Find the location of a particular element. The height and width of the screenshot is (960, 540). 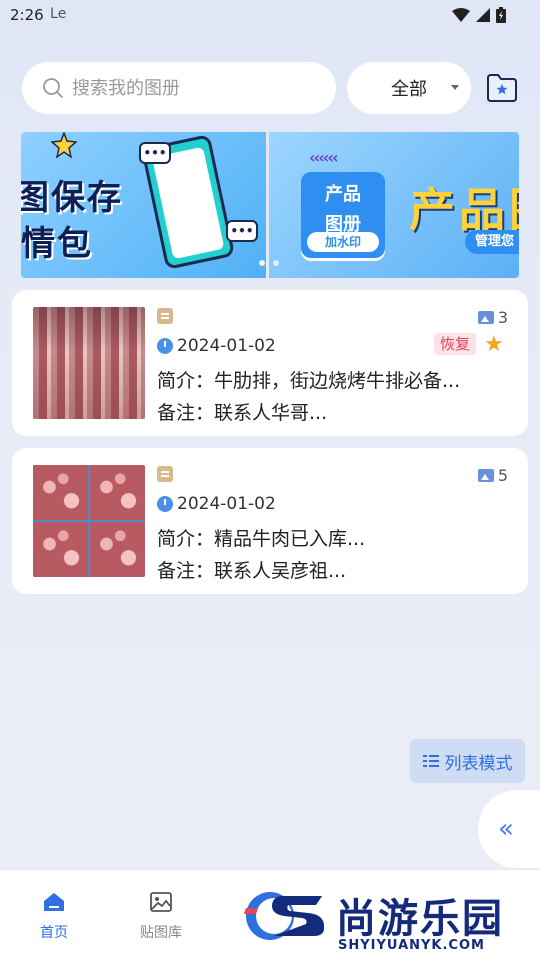

filter-select: 全部 is located at coordinates (409, 88).